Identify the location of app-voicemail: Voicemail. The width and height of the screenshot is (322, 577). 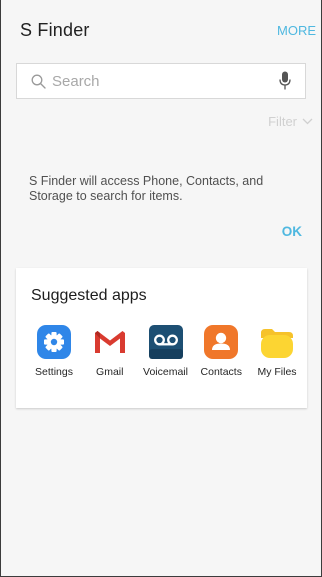
(166, 351).